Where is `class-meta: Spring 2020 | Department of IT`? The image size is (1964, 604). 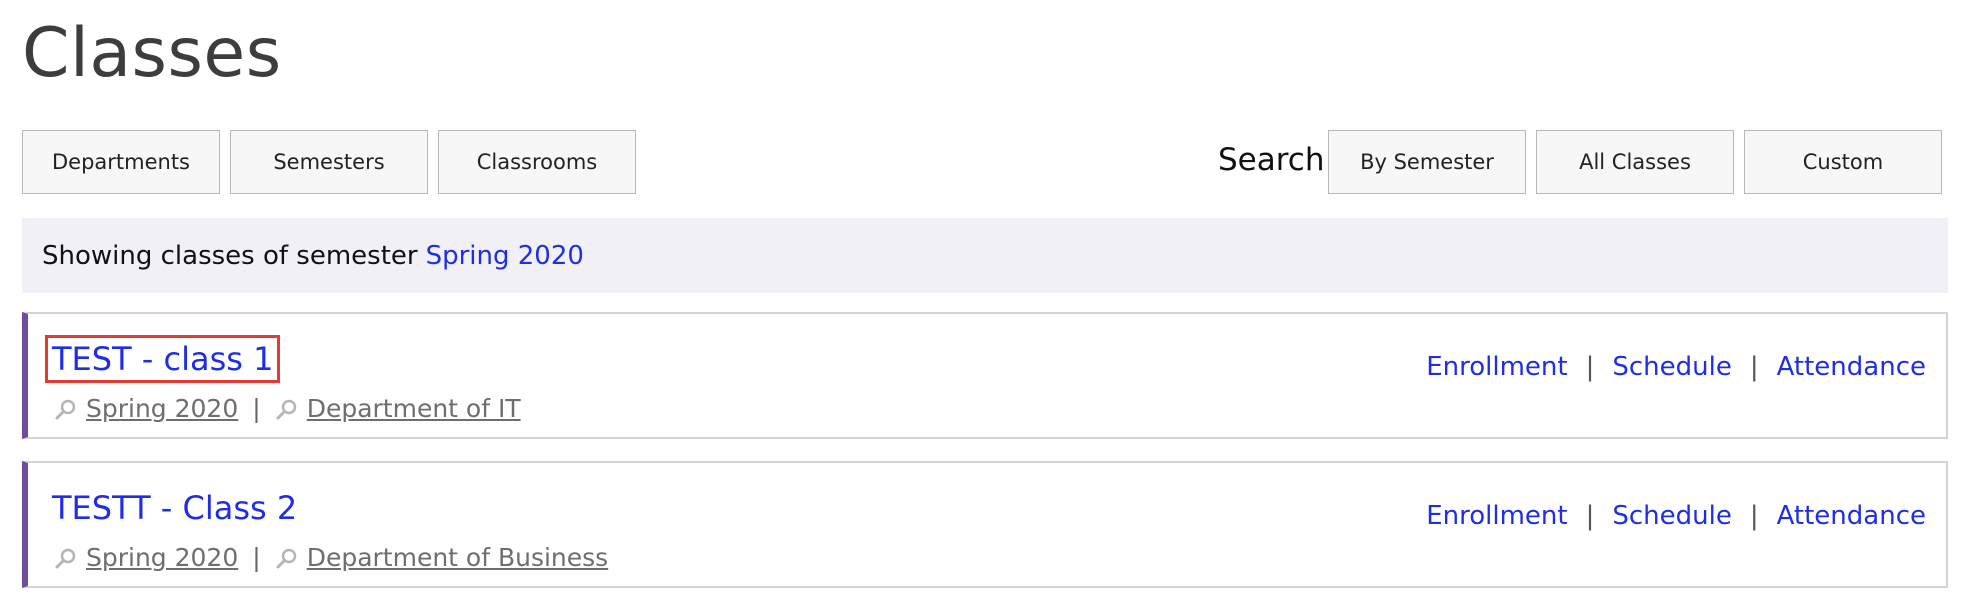 class-meta: Spring 2020 | Department of IT is located at coordinates (287, 408).